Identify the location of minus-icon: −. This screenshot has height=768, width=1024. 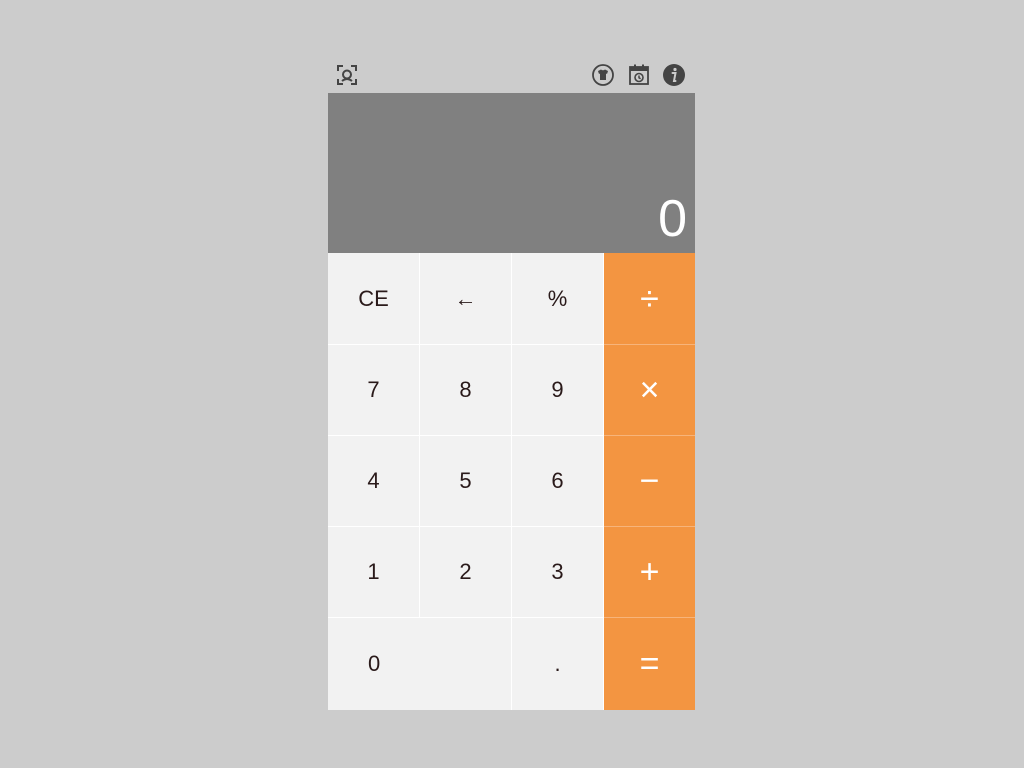
(649, 481).